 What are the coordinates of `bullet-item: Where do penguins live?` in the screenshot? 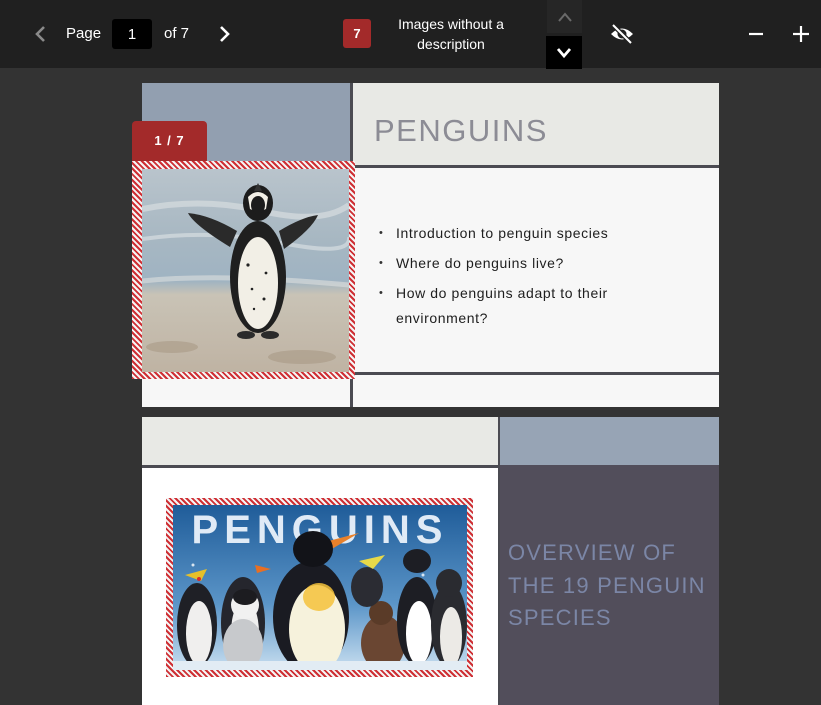 It's located at (538, 263).